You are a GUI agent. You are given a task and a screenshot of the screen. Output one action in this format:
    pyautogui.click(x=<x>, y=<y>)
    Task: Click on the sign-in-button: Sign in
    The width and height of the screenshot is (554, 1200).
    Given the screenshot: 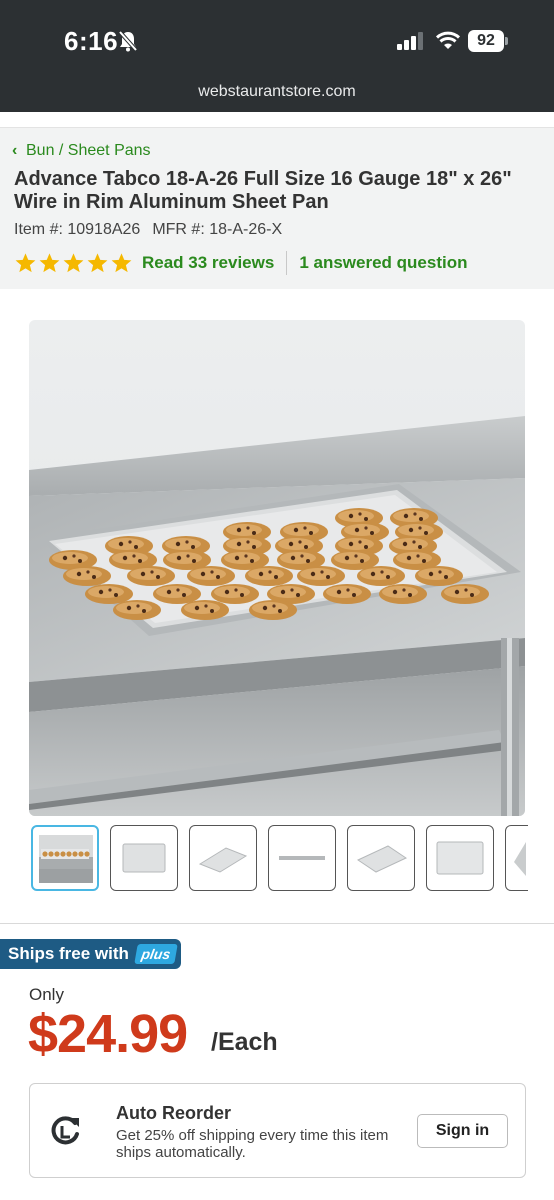 What is the action you would take?
    pyautogui.click(x=462, y=1131)
    